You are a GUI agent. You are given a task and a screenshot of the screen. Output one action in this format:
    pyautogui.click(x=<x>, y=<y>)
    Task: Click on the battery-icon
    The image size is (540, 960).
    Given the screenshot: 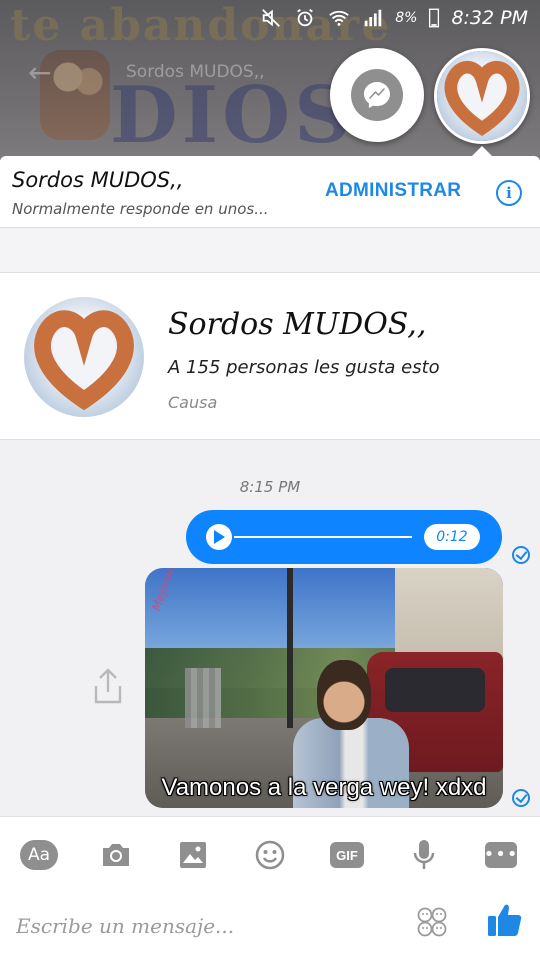 What is the action you would take?
    pyautogui.click(x=434, y=18)
    